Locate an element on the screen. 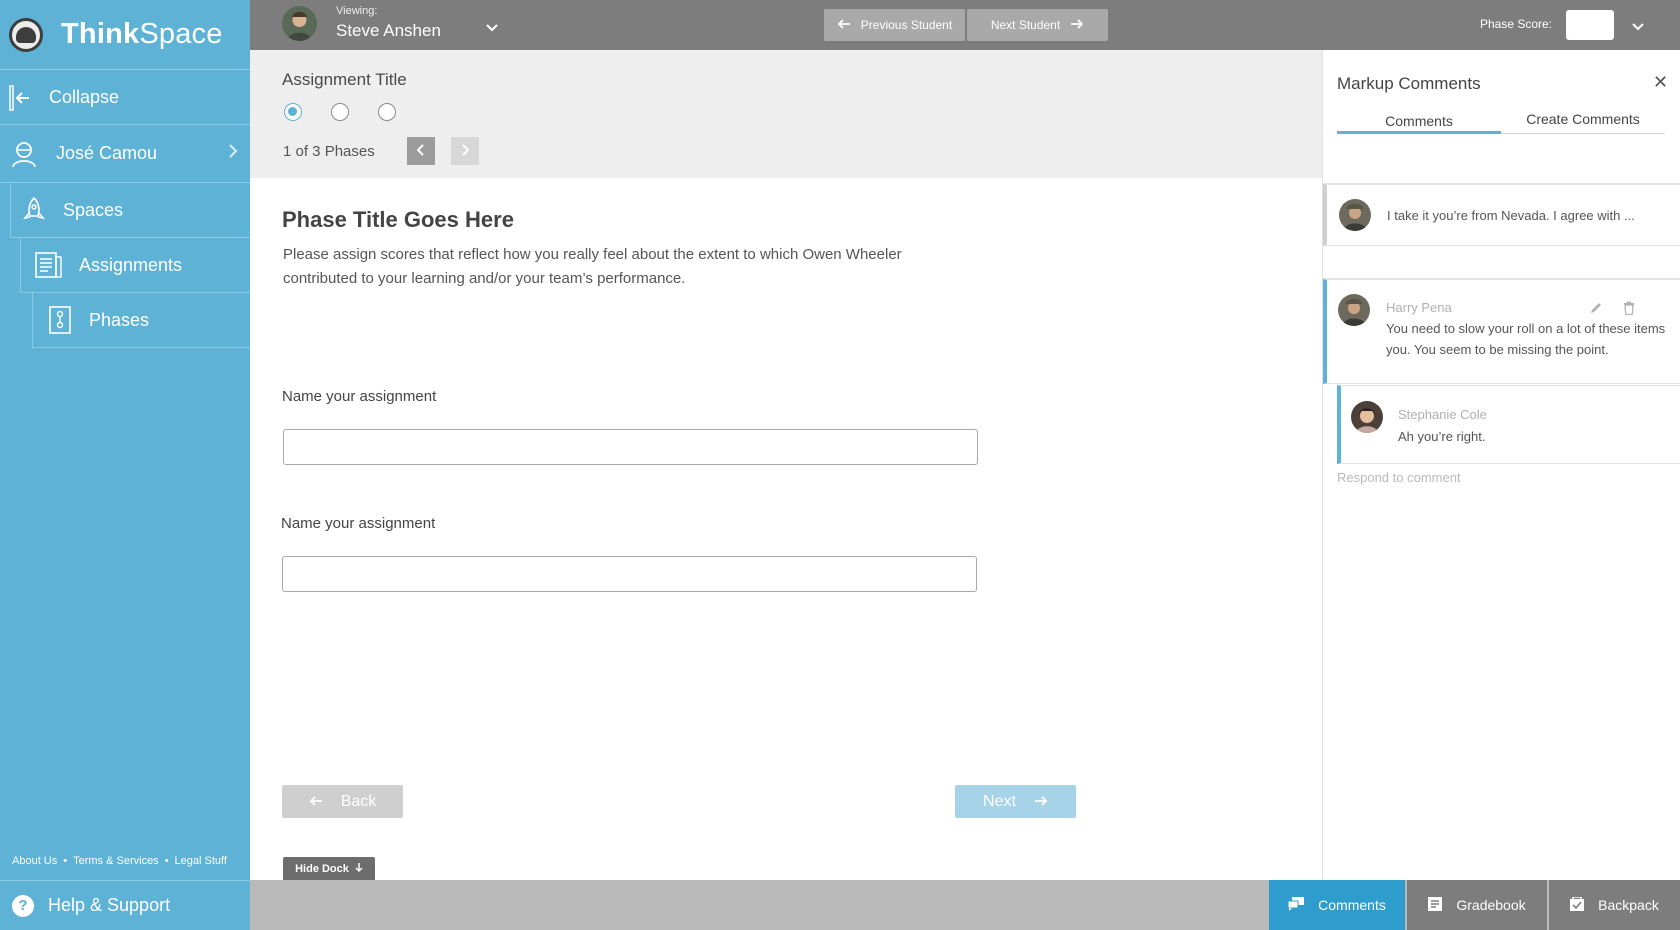 This screenshot has height=930, width=1680. hide-dock-button: Hide Dock is located at coordinates (329, 869).